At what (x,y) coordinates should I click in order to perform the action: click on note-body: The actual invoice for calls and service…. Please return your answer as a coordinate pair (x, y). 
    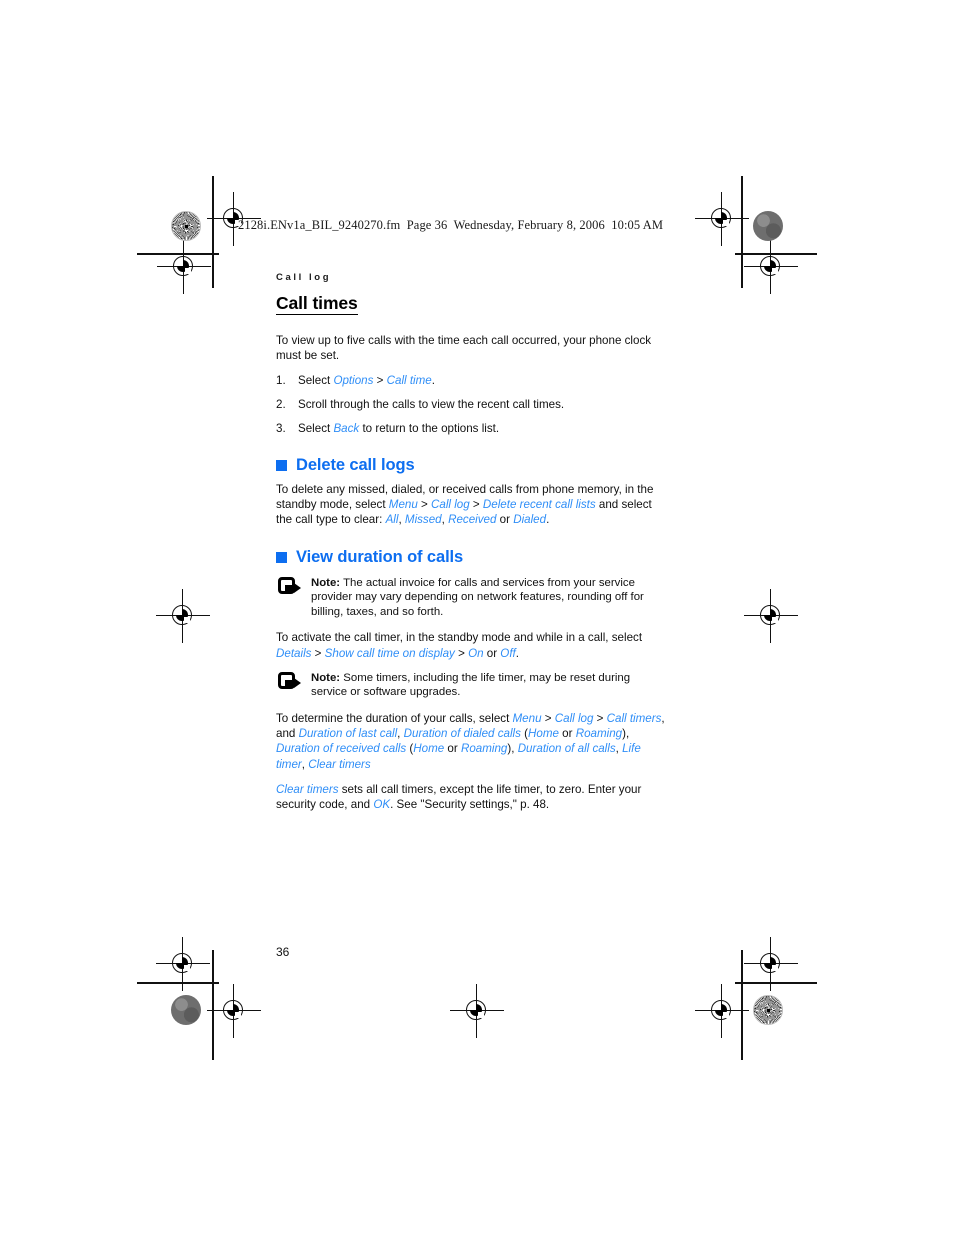
    Looking at the image, I should click on (477, 597).